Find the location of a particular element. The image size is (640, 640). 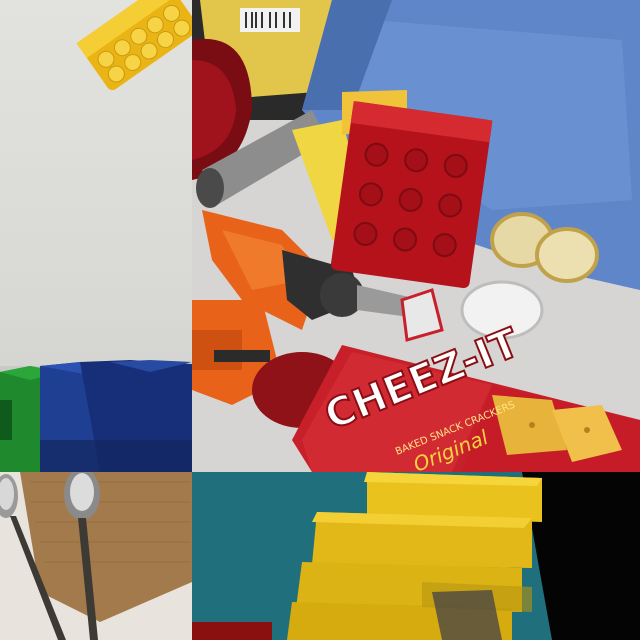

bottom-left-tile is located at coordinates (96, 556).